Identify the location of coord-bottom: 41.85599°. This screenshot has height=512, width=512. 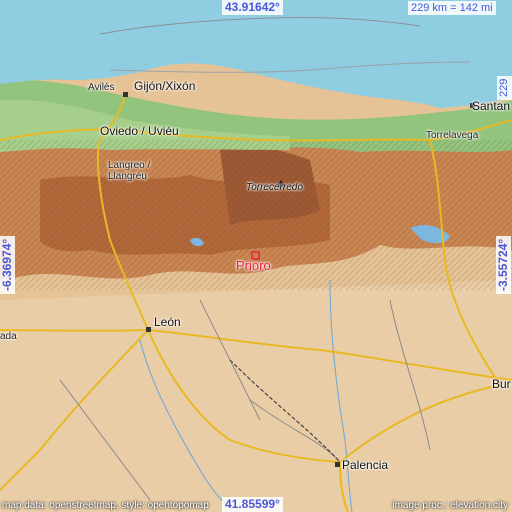
(252, 504).